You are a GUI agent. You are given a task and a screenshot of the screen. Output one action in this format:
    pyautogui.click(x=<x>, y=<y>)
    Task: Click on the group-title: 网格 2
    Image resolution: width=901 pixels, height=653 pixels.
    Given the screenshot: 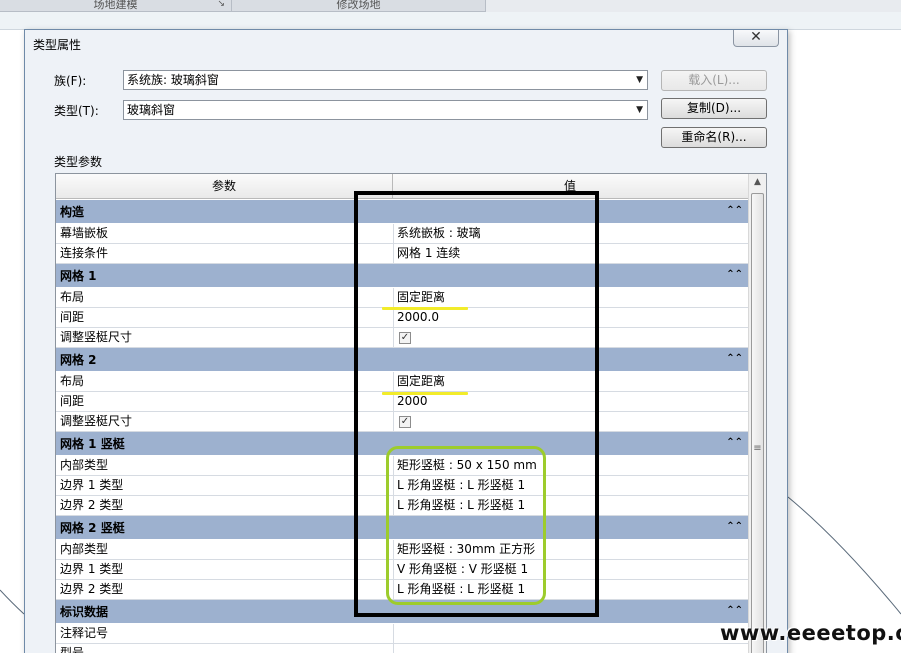 What is the action you would take?
    pyautogui.click(x=78, y=360)
    